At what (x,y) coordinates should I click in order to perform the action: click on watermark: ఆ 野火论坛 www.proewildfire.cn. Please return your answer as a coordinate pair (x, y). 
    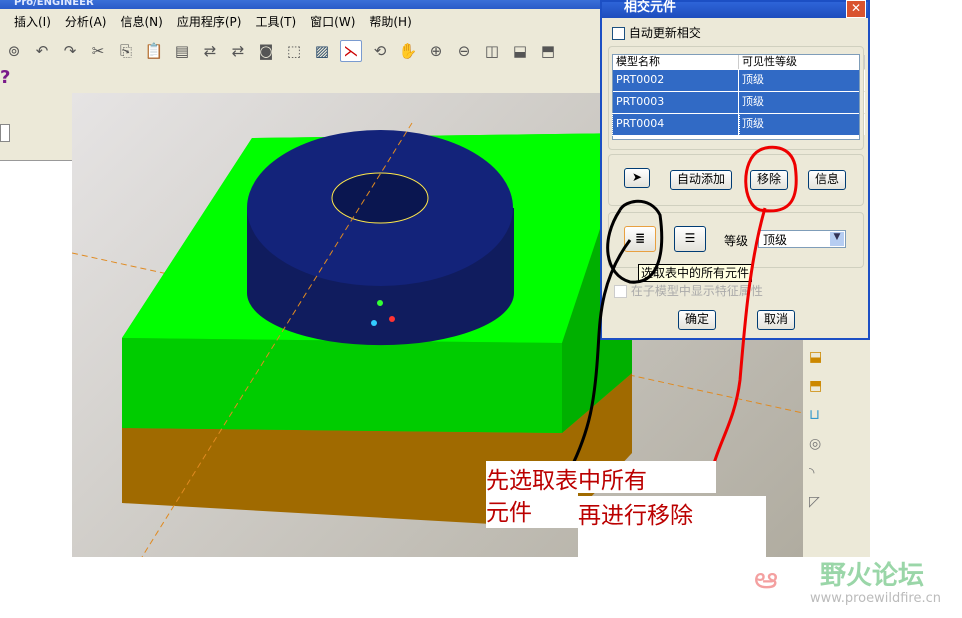
    Looking at the image, I should click on (847, 583).